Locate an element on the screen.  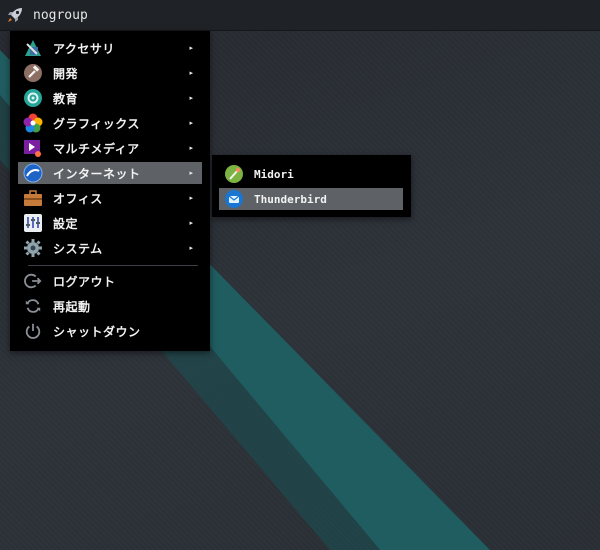
graphics-icon is located at coordinates (33, 123).